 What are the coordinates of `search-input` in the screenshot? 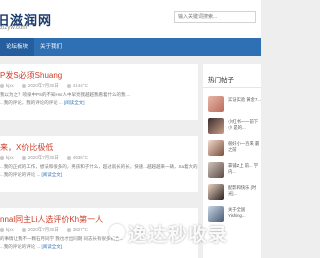 It's located at (215, 17).